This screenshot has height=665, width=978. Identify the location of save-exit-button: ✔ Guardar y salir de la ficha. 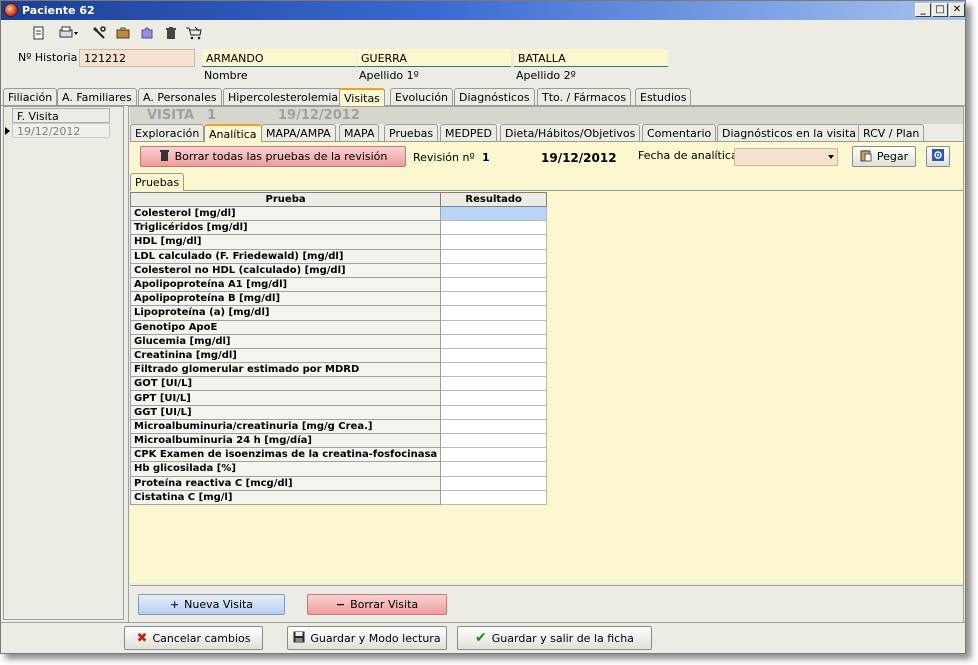
(554, 638).